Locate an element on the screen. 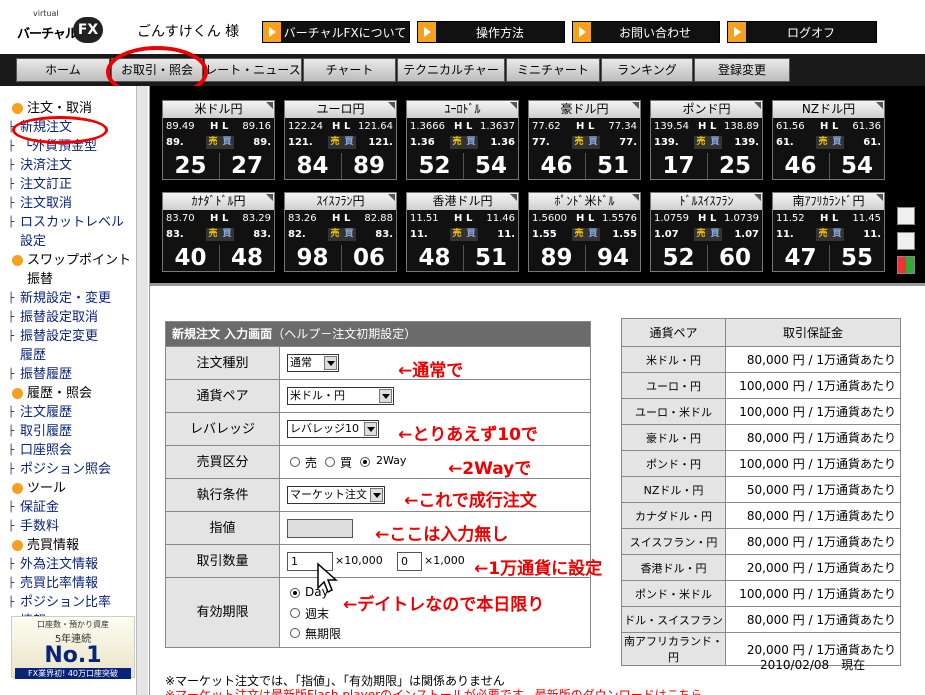 The image size is (925, 695). grid-view-icon is located at coordinates (906, 216).